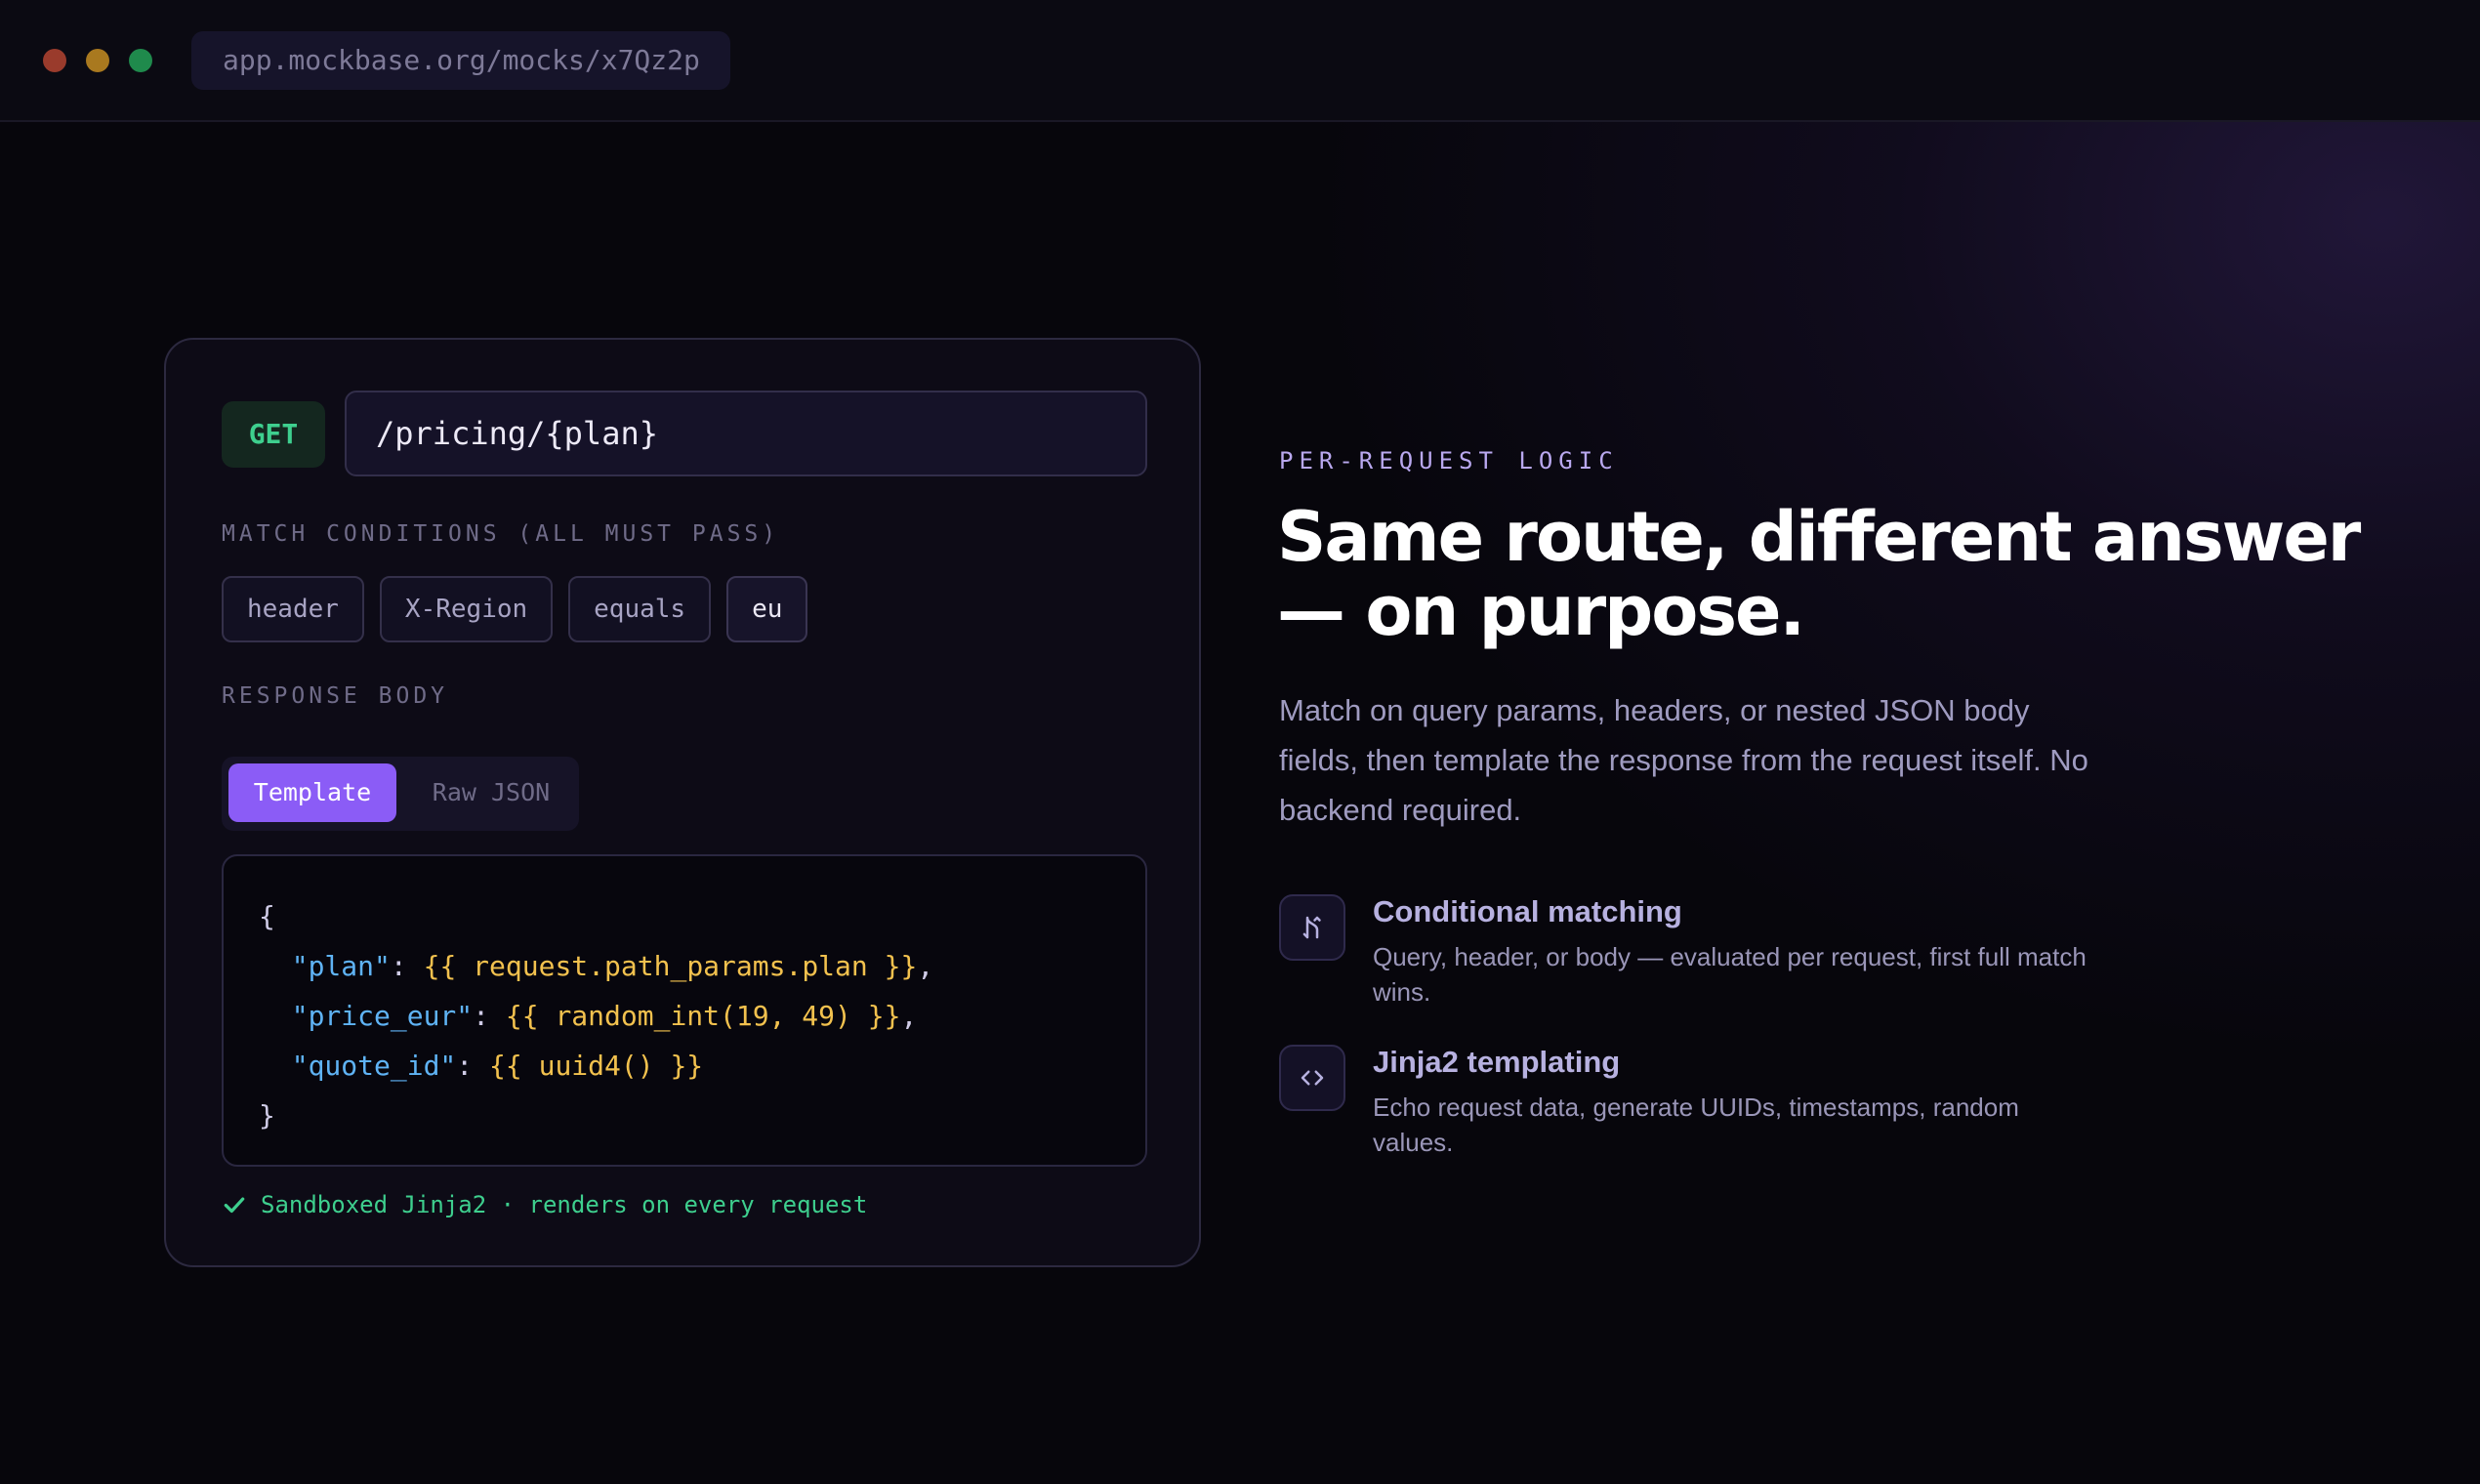 The width and height of the screenshot is (2480, 1484). What do you see at coordinates (1312, 928) in the screenshot?
I see `branch-icon` at bounding box center [1312, 928].